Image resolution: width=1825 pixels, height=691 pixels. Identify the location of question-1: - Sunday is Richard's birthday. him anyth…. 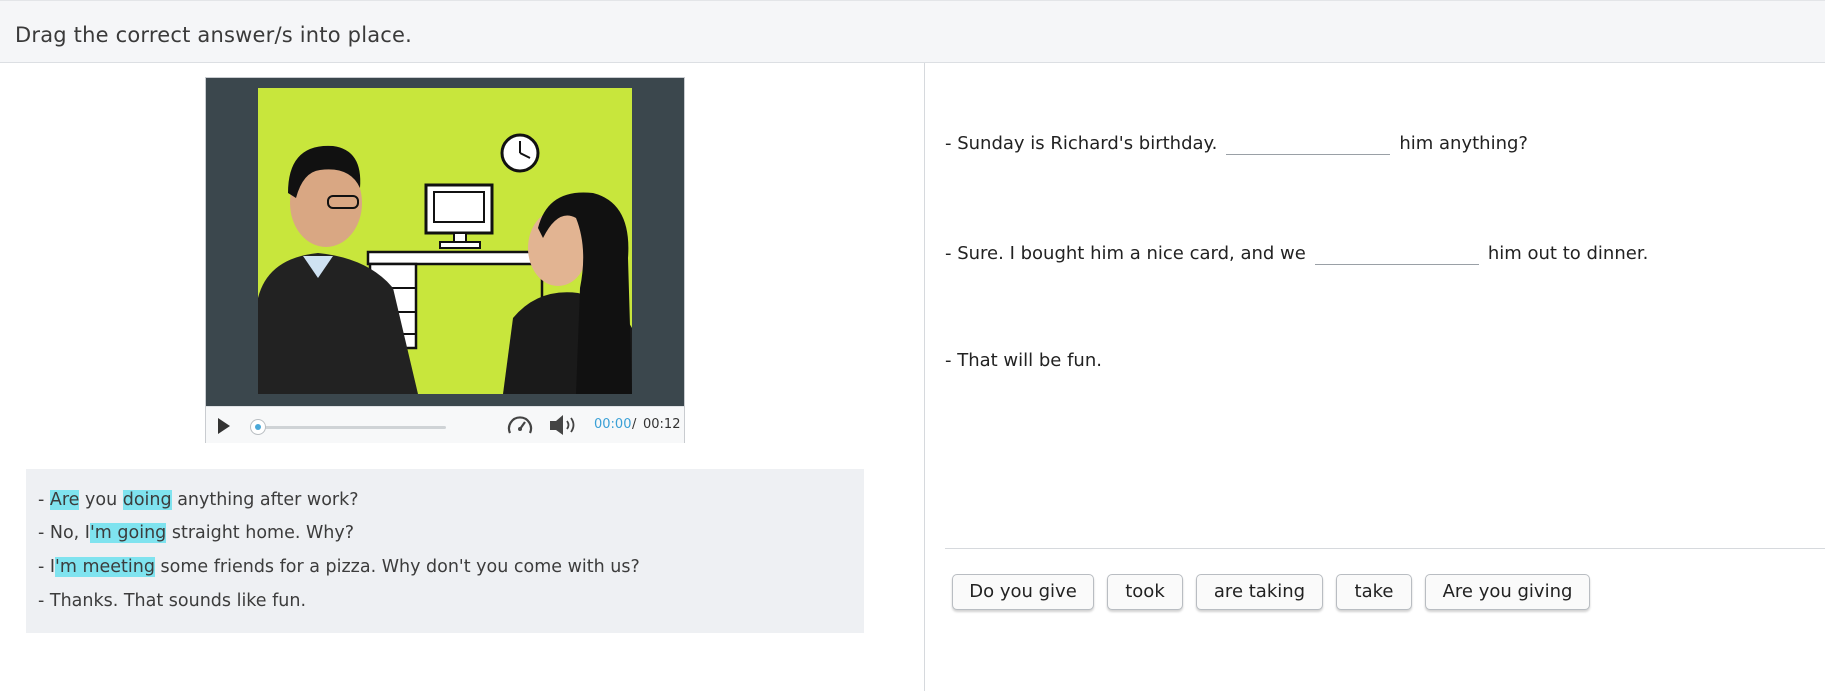
(1236, 142).